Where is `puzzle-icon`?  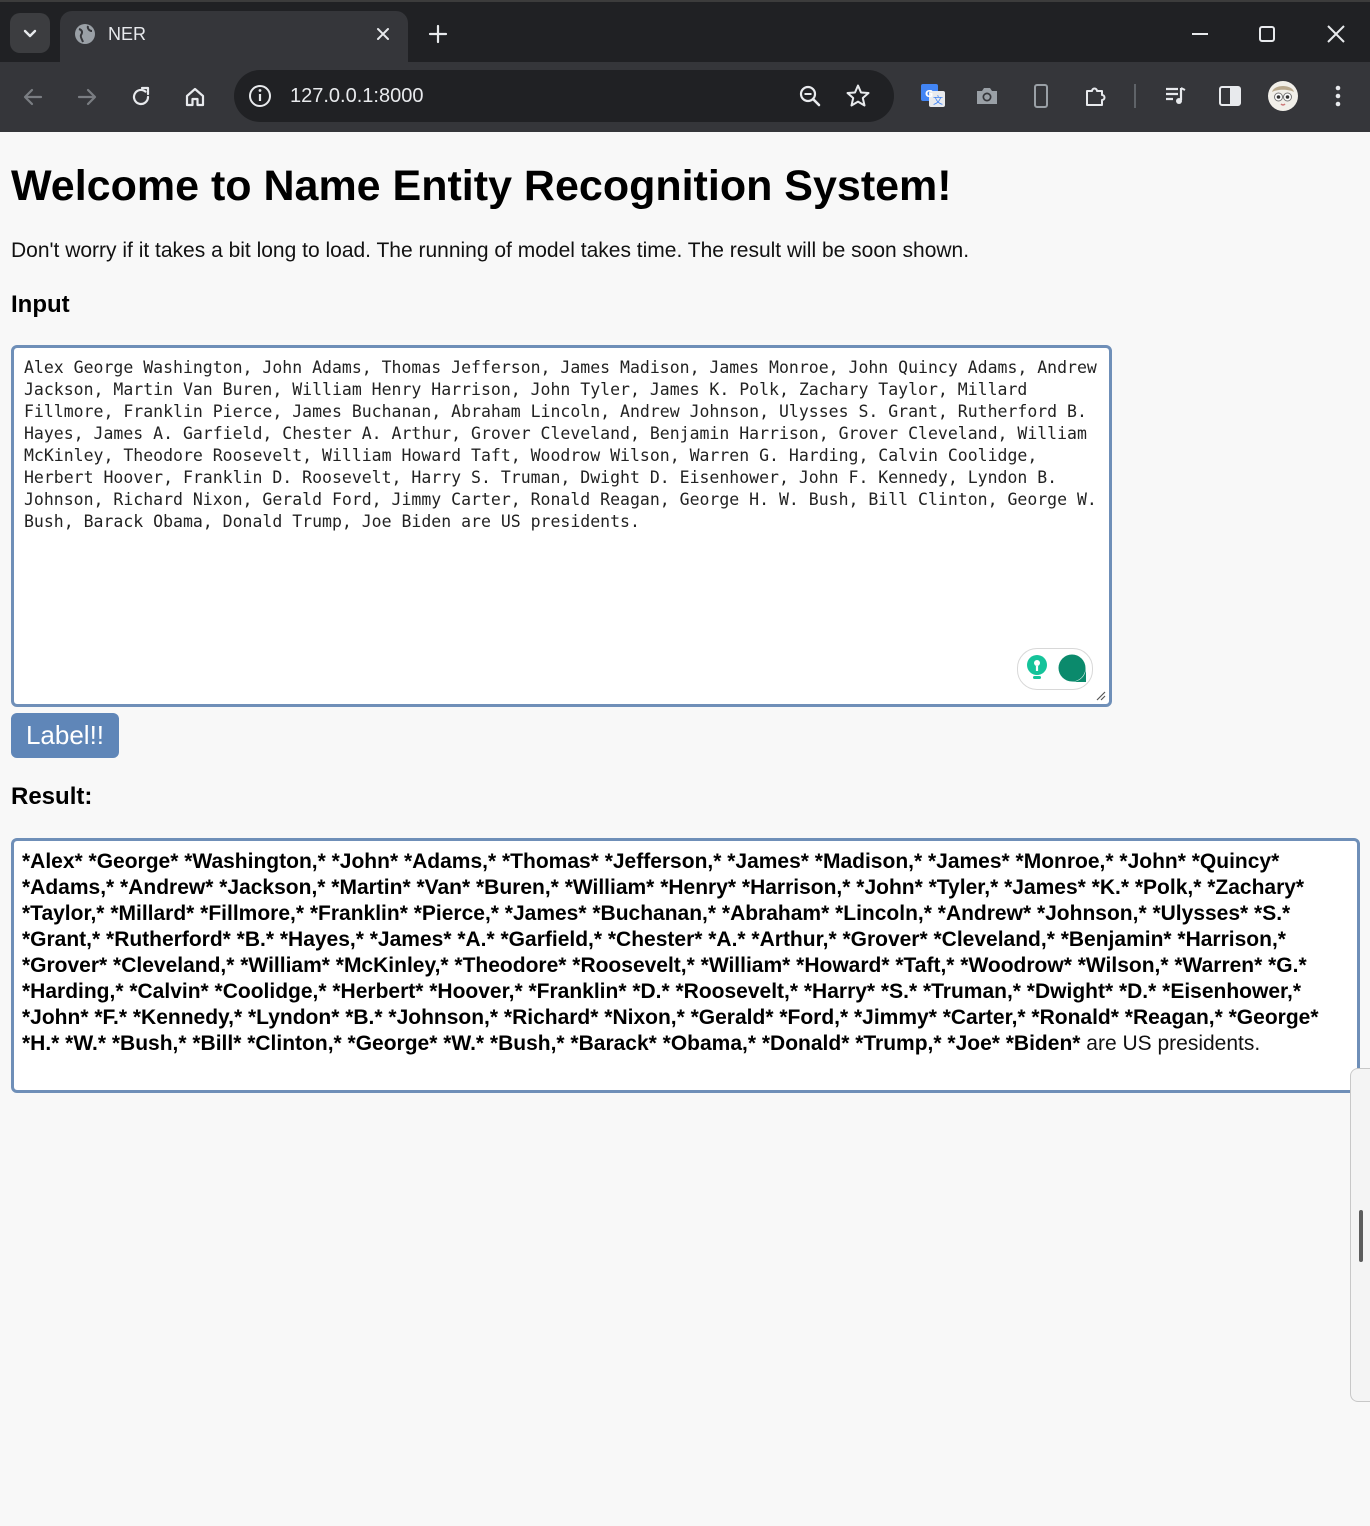 puzzle-icon is located at coordinates (1096, 96).